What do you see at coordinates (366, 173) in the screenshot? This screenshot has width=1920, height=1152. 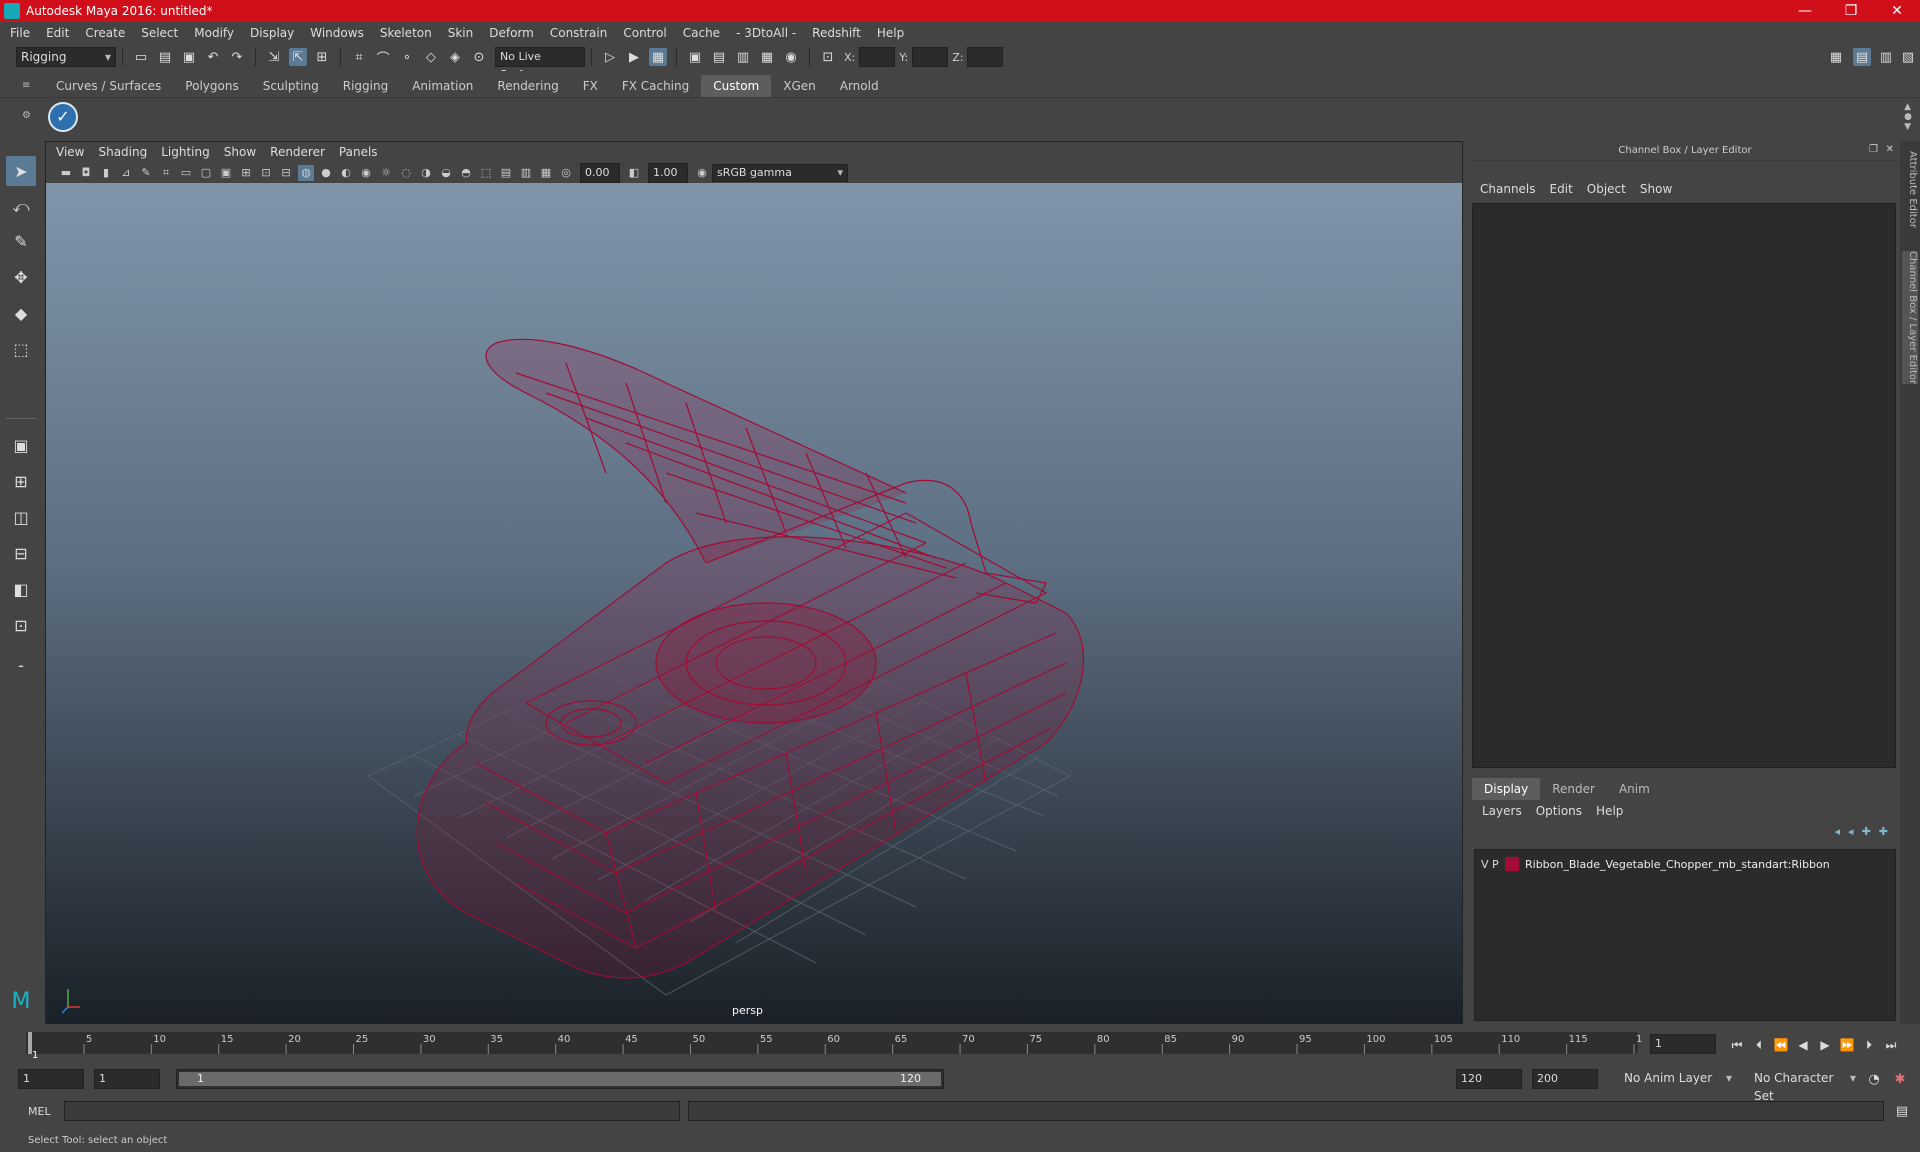 I see `textured-icon: ◉` at bounding box center [366, 173].